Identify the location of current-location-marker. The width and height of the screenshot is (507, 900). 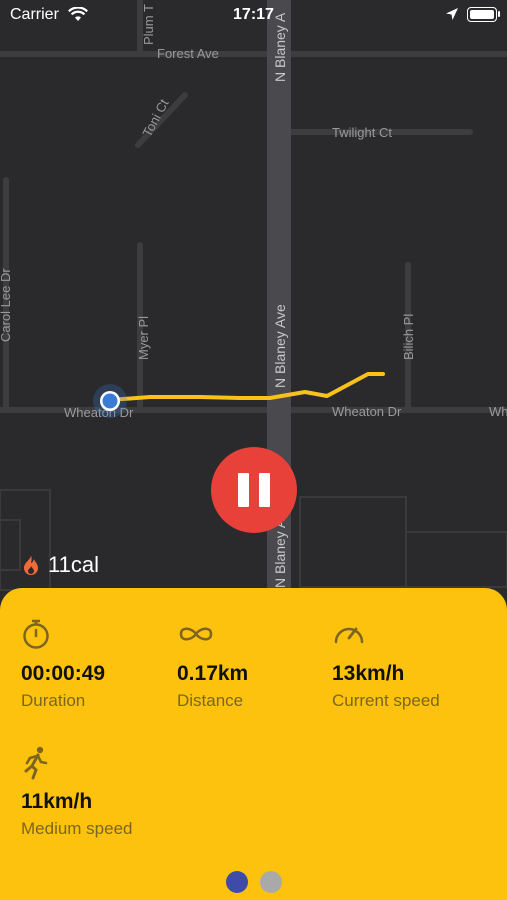
(110, 401).